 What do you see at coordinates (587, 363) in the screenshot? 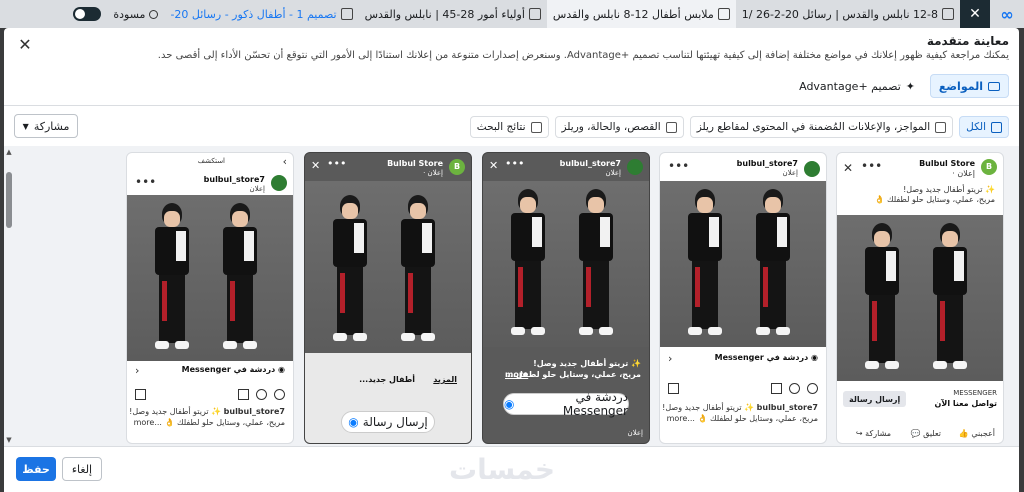
I see `story-text-line1: ✨ تريتو أطفال جديد وصل!` at bounding box center [587, 363].